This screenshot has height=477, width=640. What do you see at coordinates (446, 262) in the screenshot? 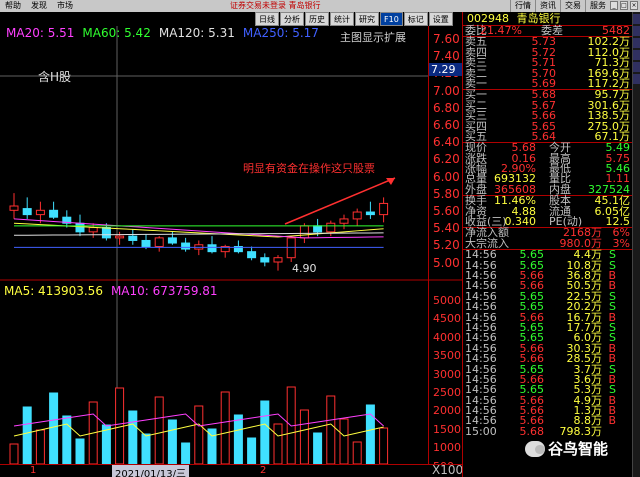
I see `price-tick: 5.00` at bounding box center [446, 262].